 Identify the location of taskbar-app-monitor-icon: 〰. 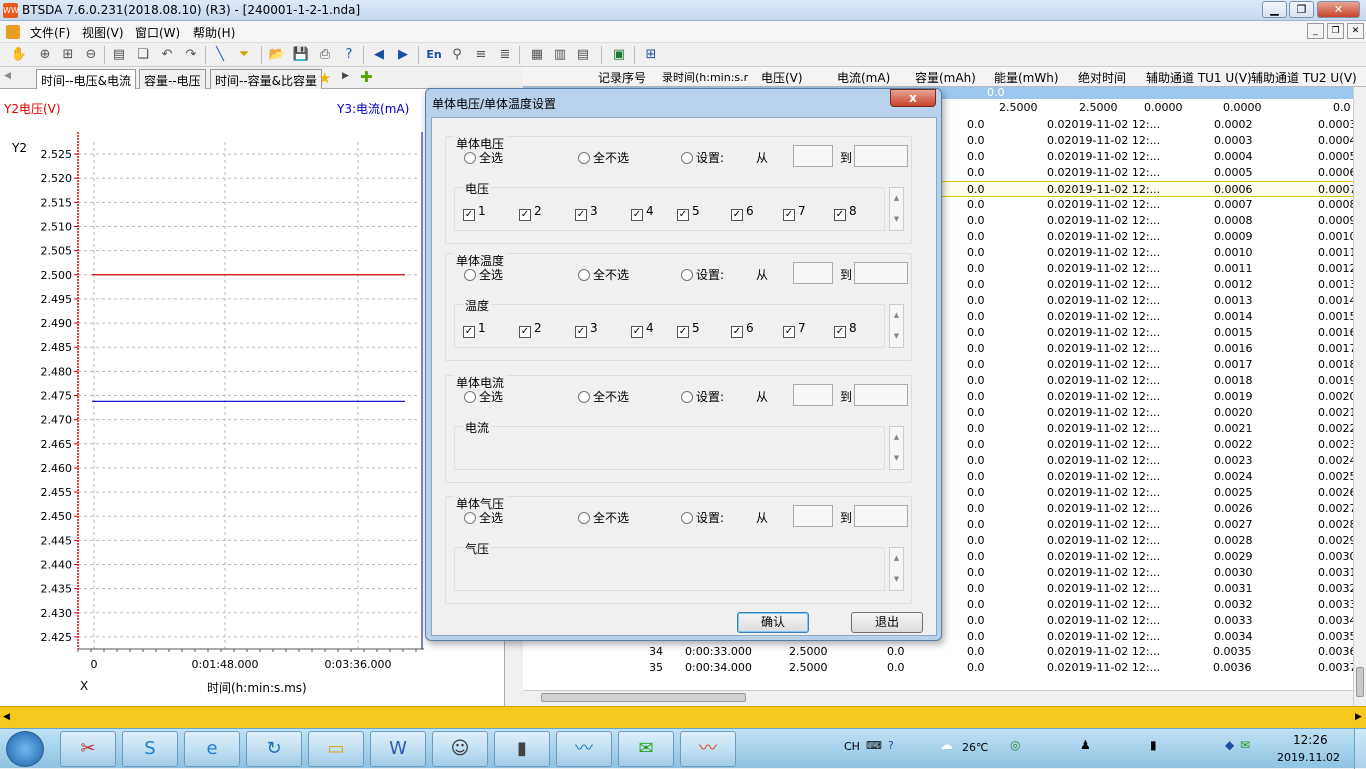
(584, 749).